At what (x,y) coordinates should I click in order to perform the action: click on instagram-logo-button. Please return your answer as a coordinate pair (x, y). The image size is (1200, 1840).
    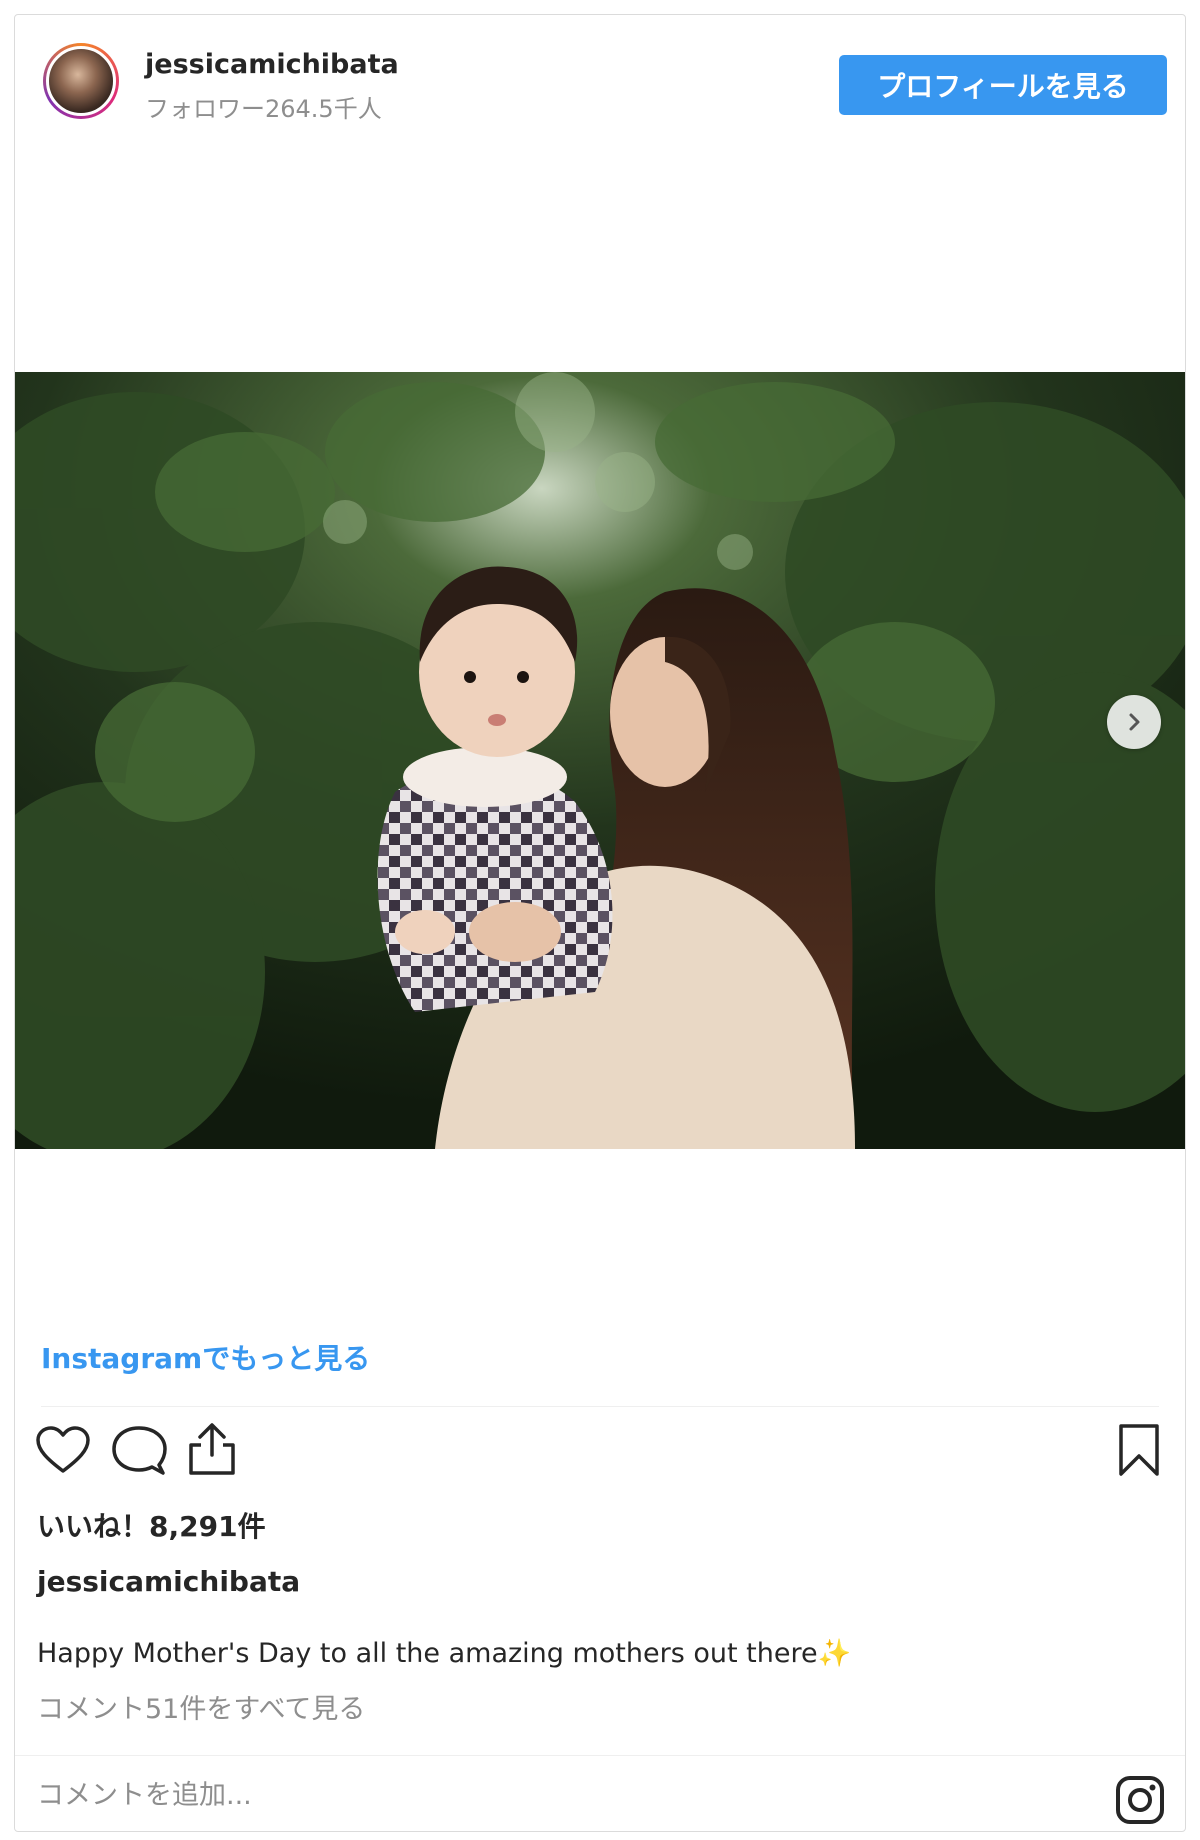
    Looking at the image, I should click on (1140, 1802).